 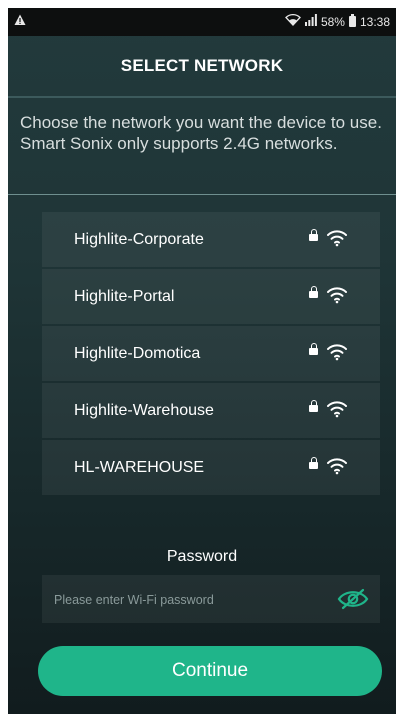 What do you see at coordinates (310, 21) in the screenshot?
I see `signal-icon` at bounding box center [310, 21].